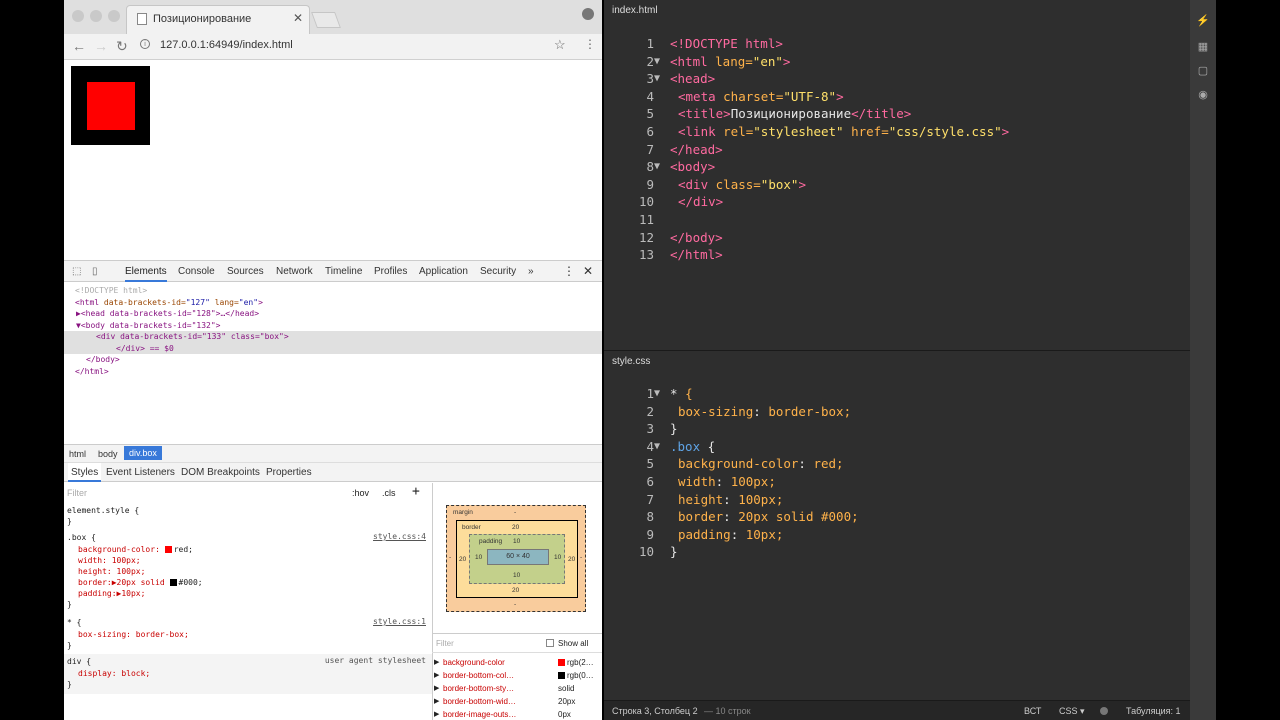 This screenshot has height=720, width=1280. I want to click on code-line: <div class="box">, so click(742, 184).